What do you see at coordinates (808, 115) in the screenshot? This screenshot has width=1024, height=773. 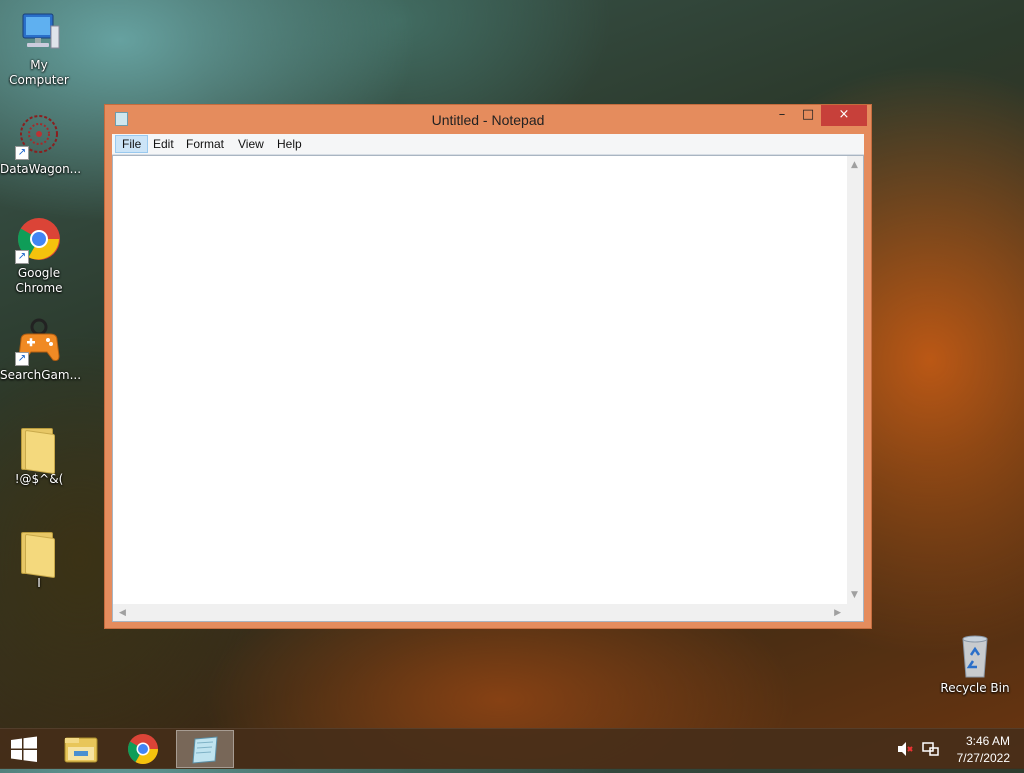 I see `maximize-button: □` at bounding box center [808, 115].